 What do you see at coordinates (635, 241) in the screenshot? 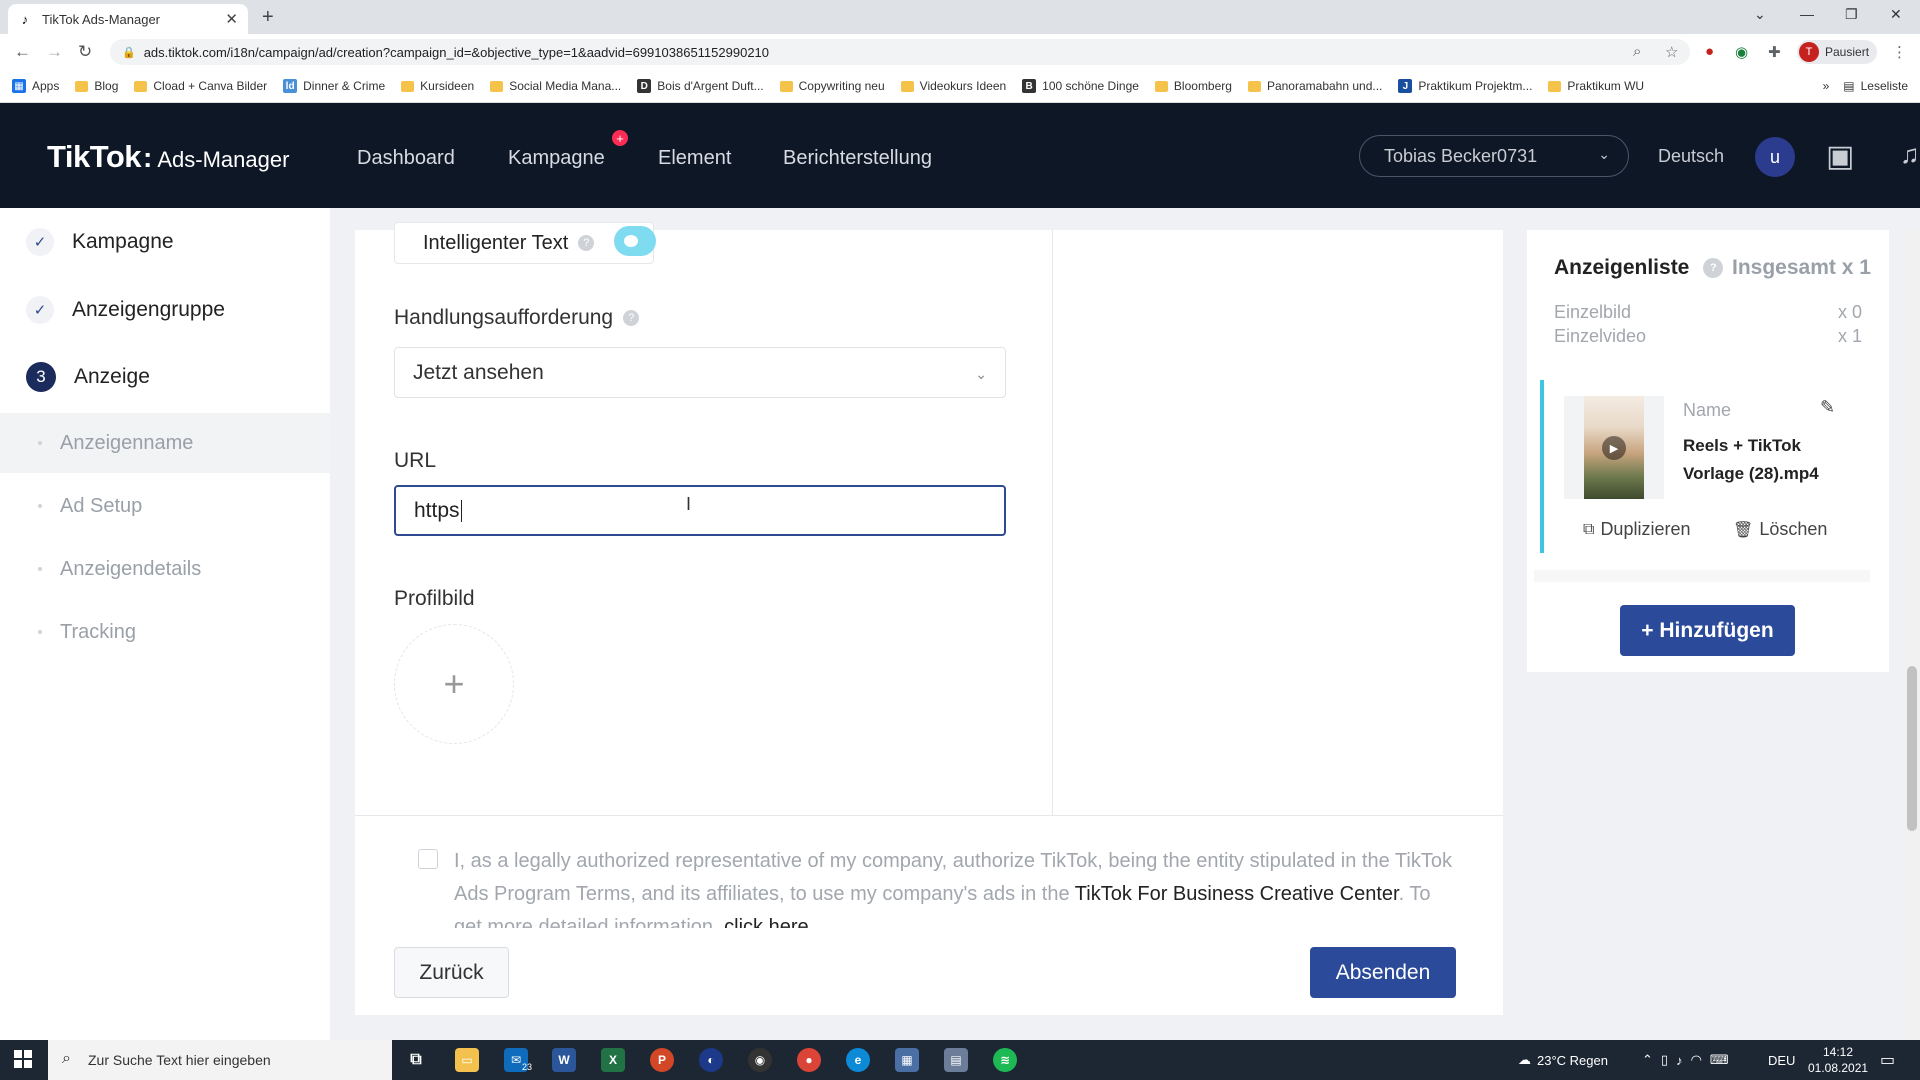
I see `smart-text-toggle` at bounding box center [635, 241].